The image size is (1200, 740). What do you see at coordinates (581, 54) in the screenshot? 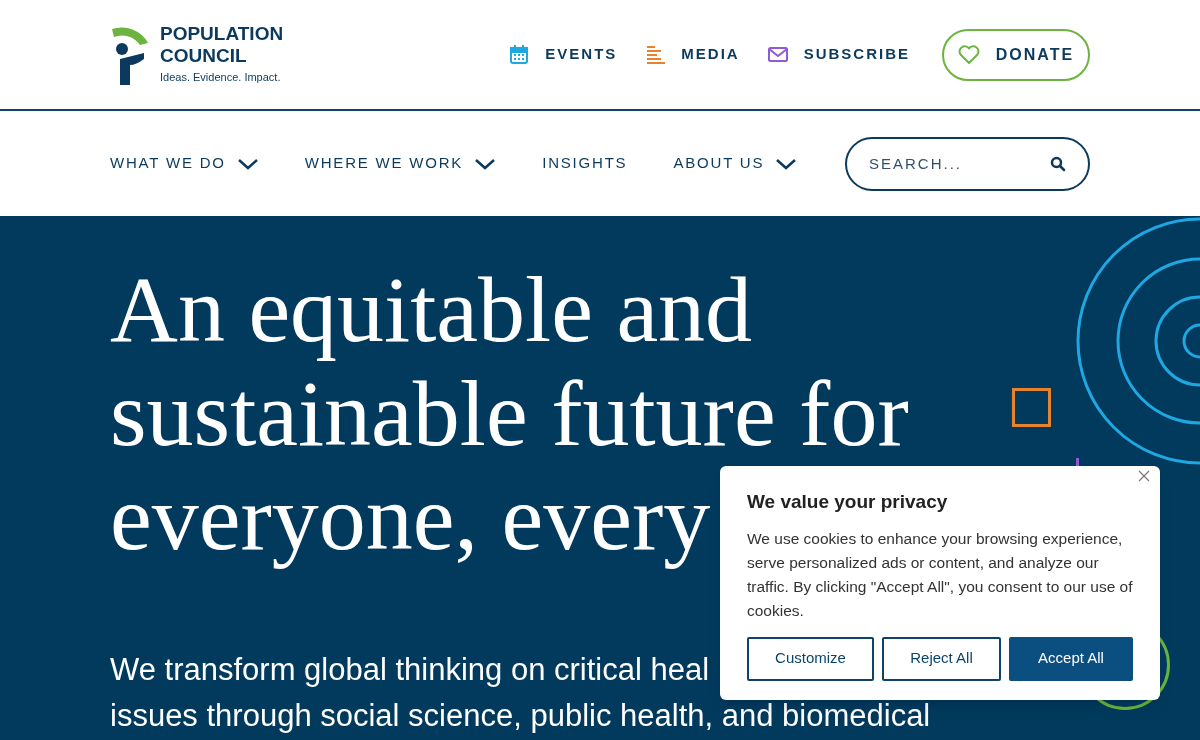
I see `nav-link: EVENTS` at bounding box center [581, 54].